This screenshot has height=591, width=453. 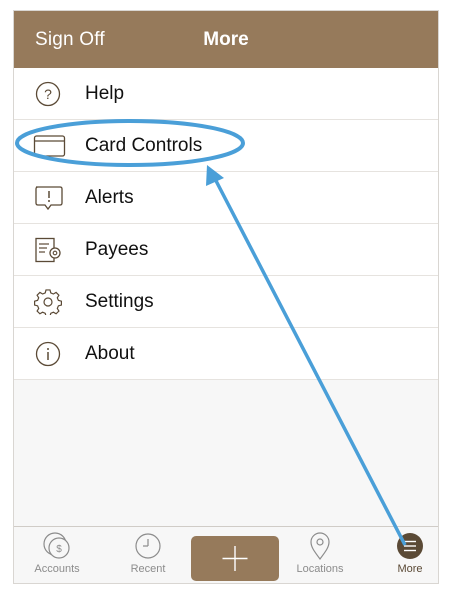 What do you see at coordinates (50, 303) in the screenshot?
I see `gear-icon` at bounding box center [50, 303].